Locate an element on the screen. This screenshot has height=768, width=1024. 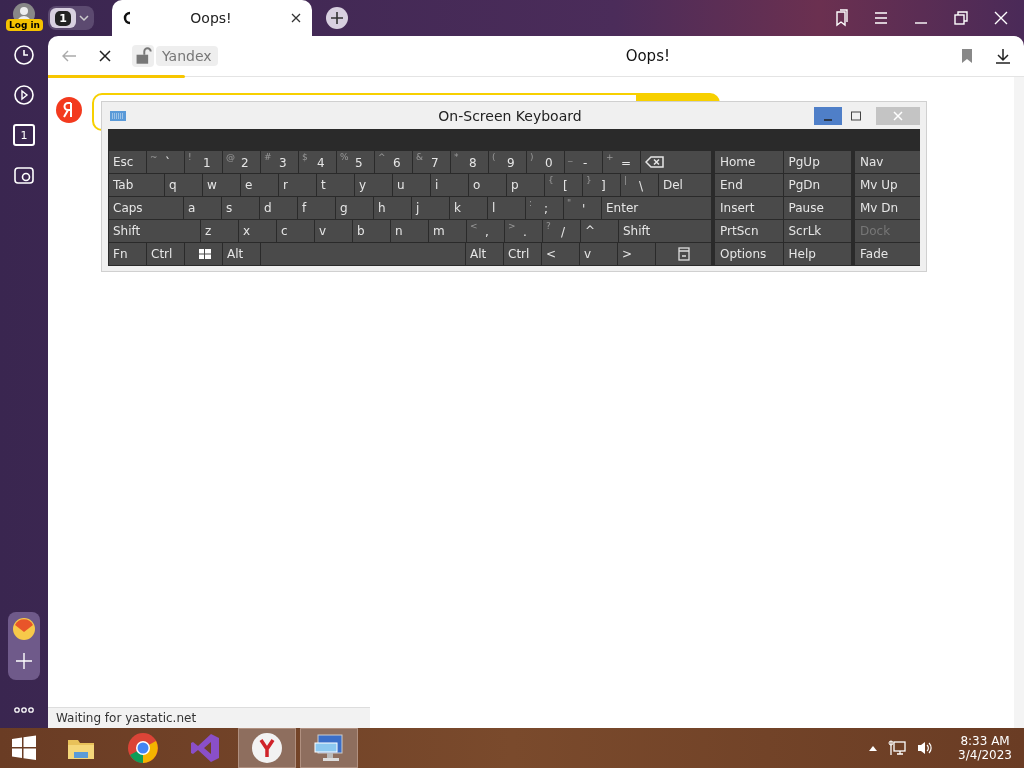
new-tab-button is located at coordinates (337, 18).